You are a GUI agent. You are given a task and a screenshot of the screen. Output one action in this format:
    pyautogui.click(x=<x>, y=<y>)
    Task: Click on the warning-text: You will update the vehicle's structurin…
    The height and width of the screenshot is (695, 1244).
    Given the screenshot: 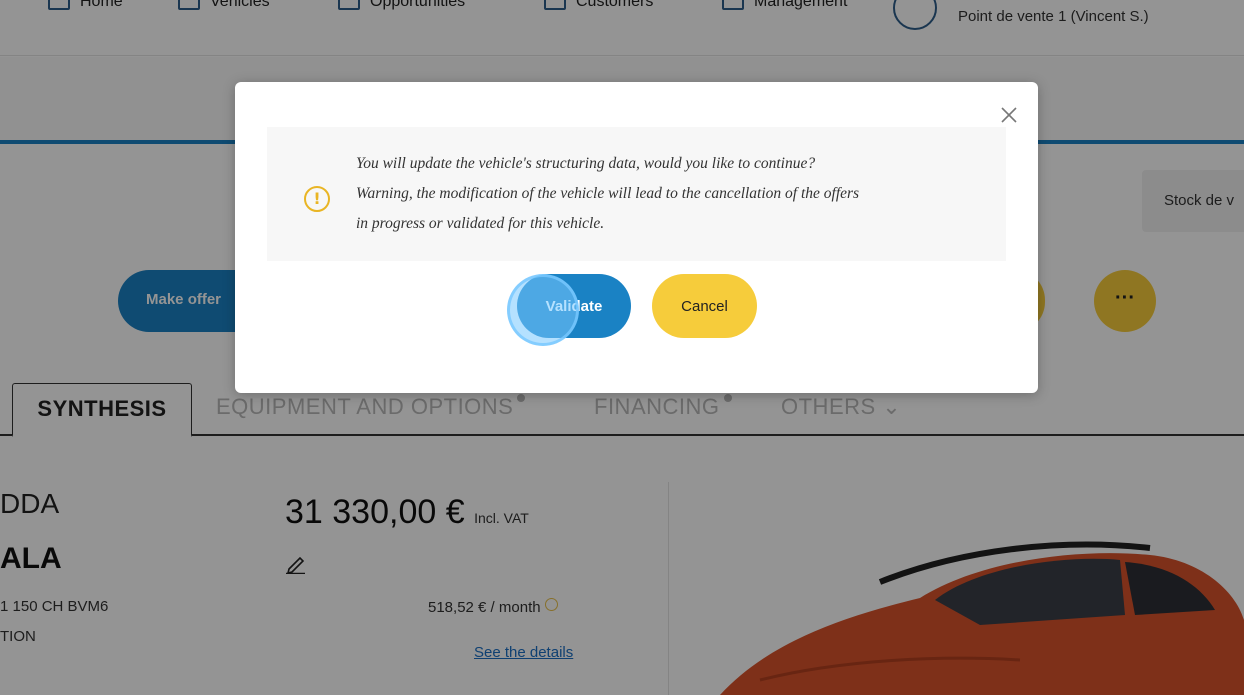 What is the action you would take?
    pyautogui.click(x=666, y=194)
    